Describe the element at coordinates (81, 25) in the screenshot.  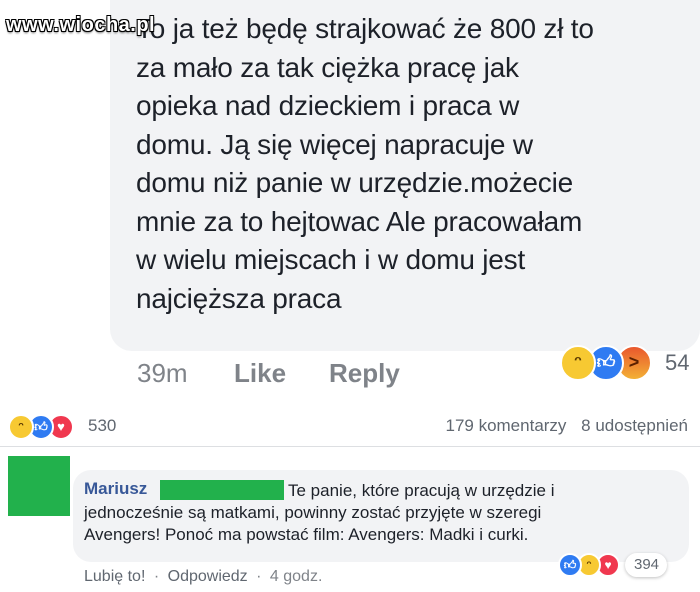
I see `watermark: www.wiocha.pl` at that location.